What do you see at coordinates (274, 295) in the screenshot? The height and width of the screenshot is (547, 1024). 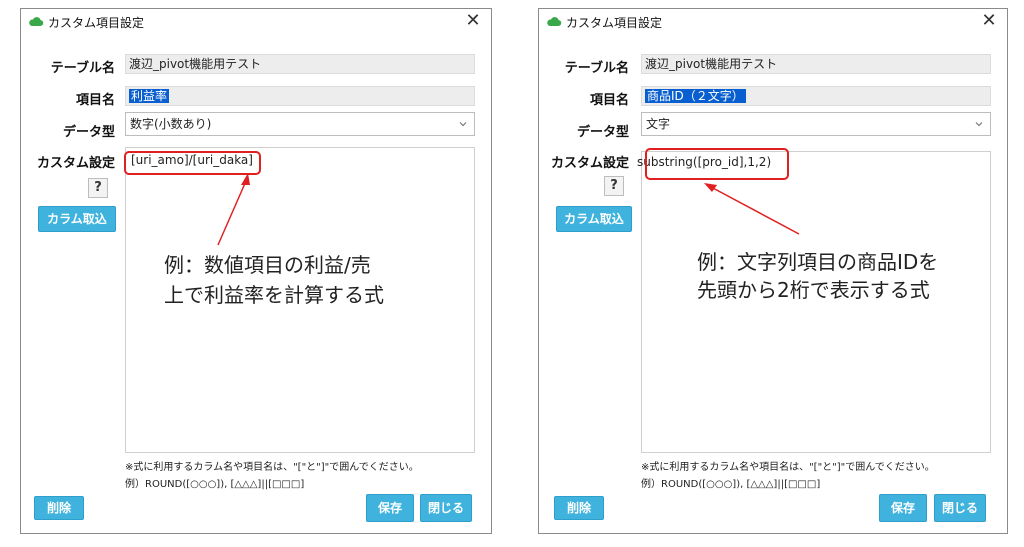 I see `annotation-line-2: 上で利益率を計算する式` at bounding box center [274, 295].